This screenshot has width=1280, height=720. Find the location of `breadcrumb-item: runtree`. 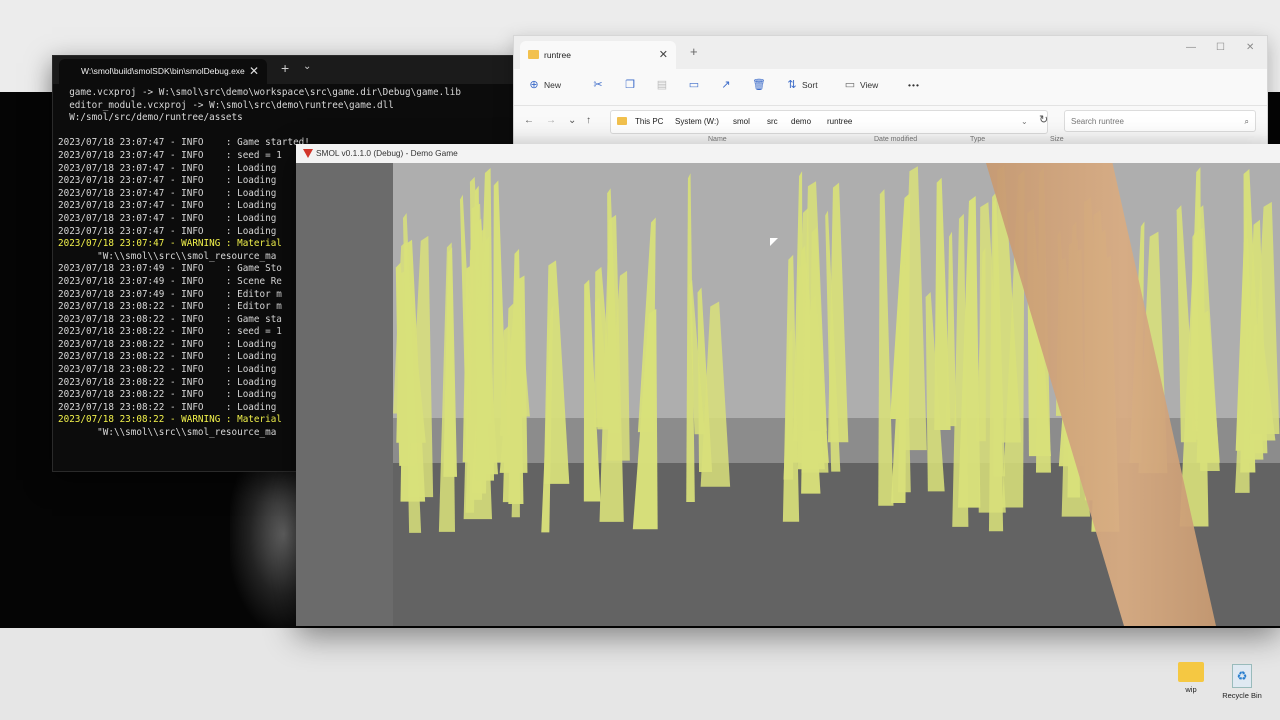

breadcrumb-item: runtree is located at coordinates (839, 122).